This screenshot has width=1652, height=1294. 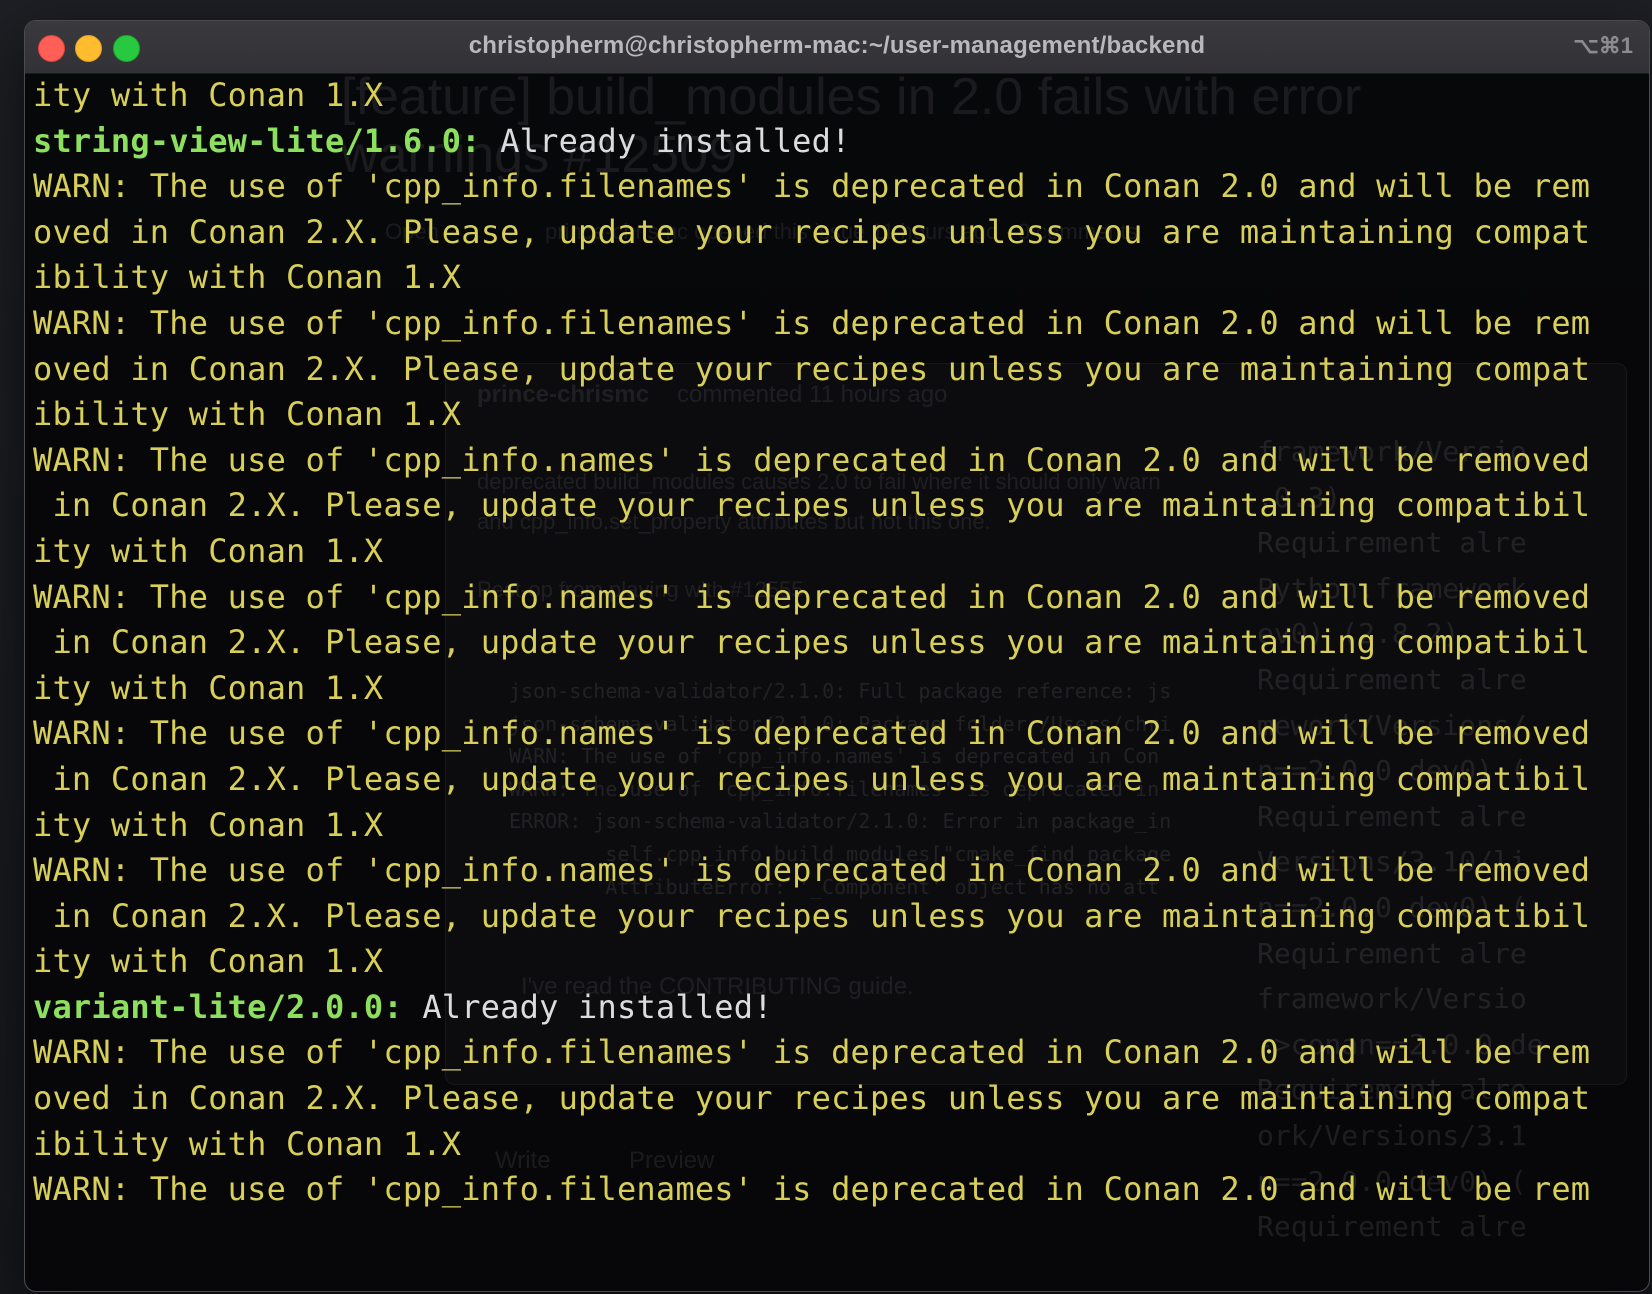 What do you see at coordinates (218, 1006) in the screenshot?
I see `package-name: variant-lite/2.0.0:` at bounding box center [218, 1006].